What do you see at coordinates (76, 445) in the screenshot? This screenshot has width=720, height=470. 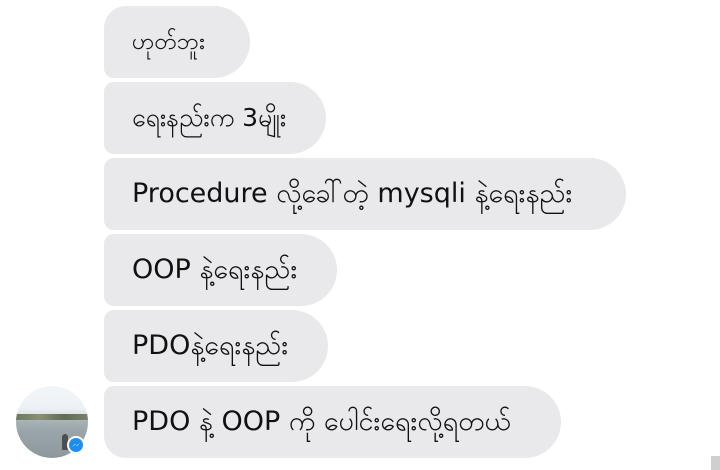 I see `messenger-icon` at bounding box center [76, 445].